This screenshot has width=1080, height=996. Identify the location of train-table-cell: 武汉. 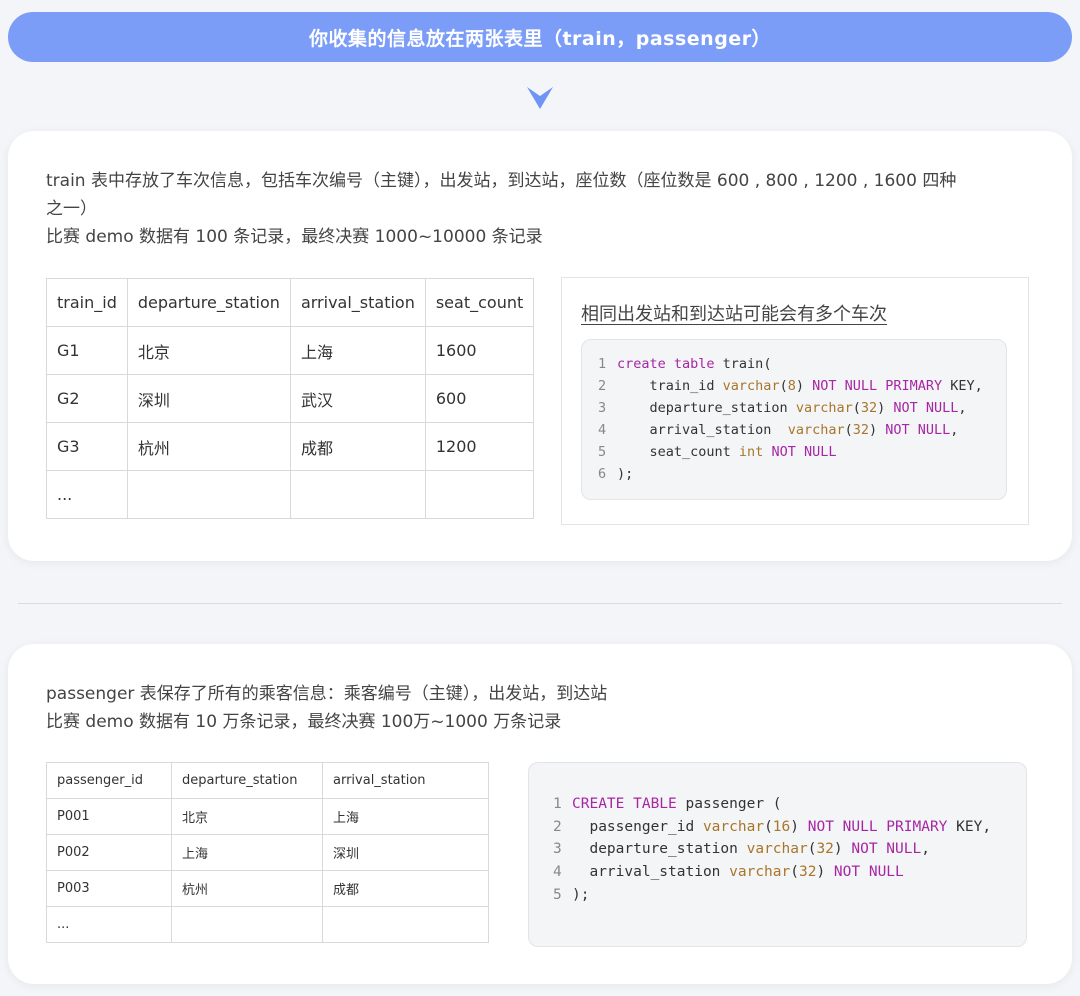
(357, 398).